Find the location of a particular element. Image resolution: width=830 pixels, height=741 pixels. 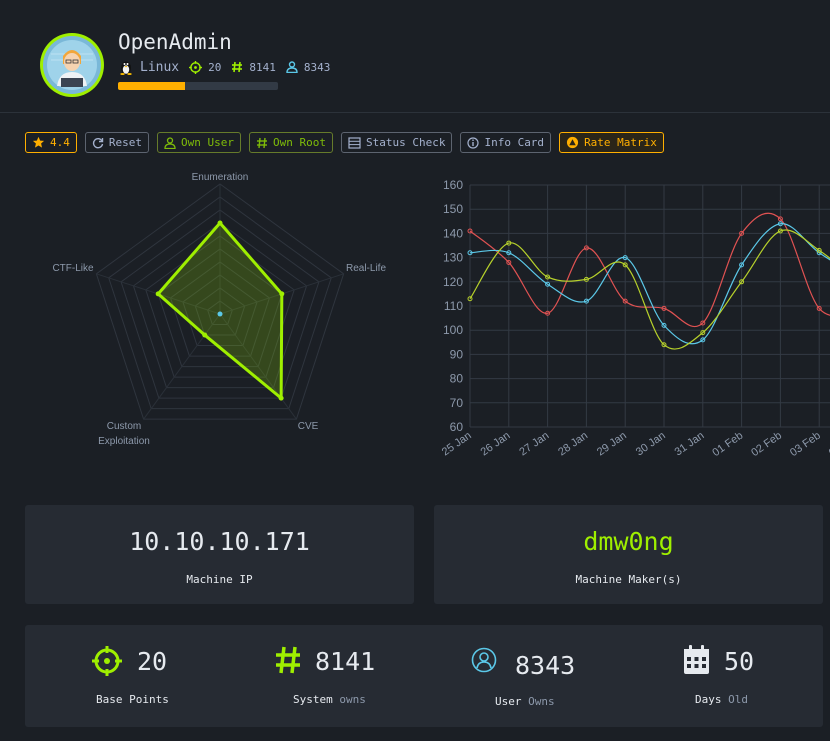

machine-ip-label: Machine IP is located at coordinates (219, 579).